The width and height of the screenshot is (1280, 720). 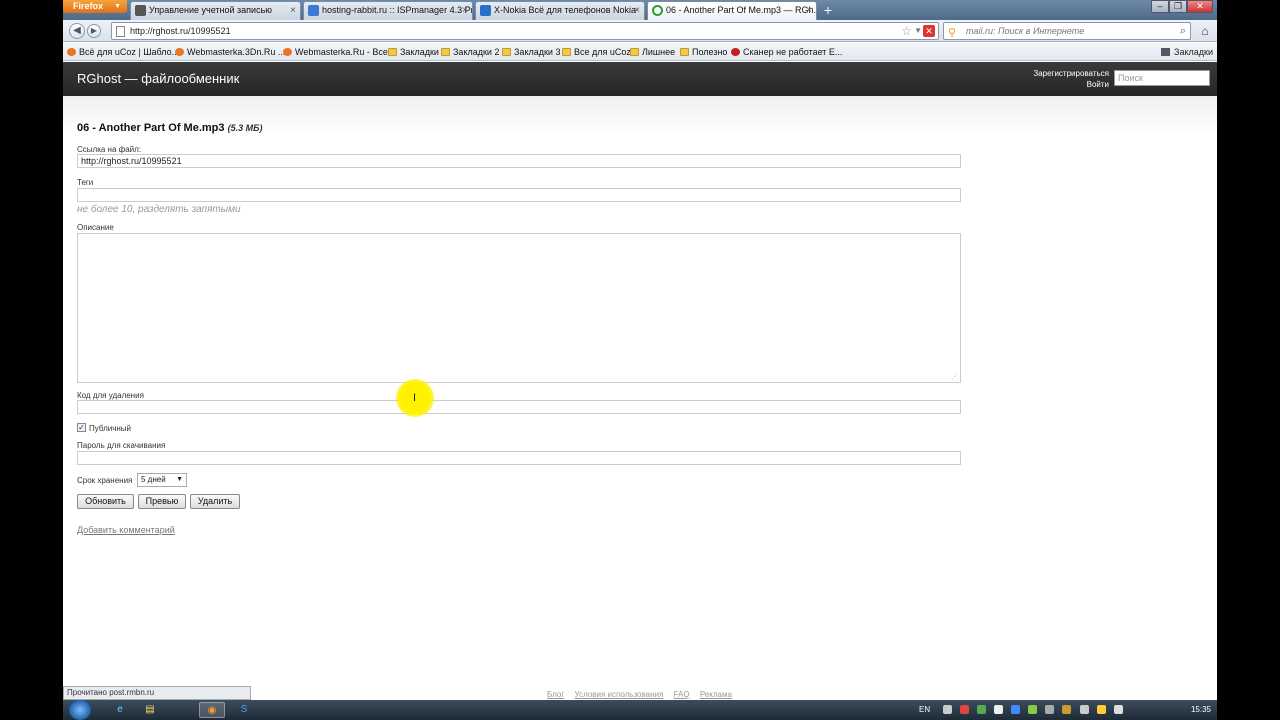 What do you see at coordinates (652, 52) in the screenshot?
I see `bookmark-folder: Лишнее` at bounding box center [652, 52].